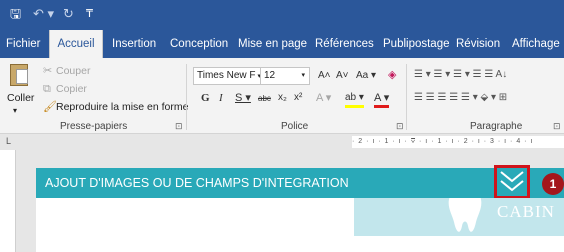  I want to click on paste-dropdown-icon: ▾, so click(15, 111).